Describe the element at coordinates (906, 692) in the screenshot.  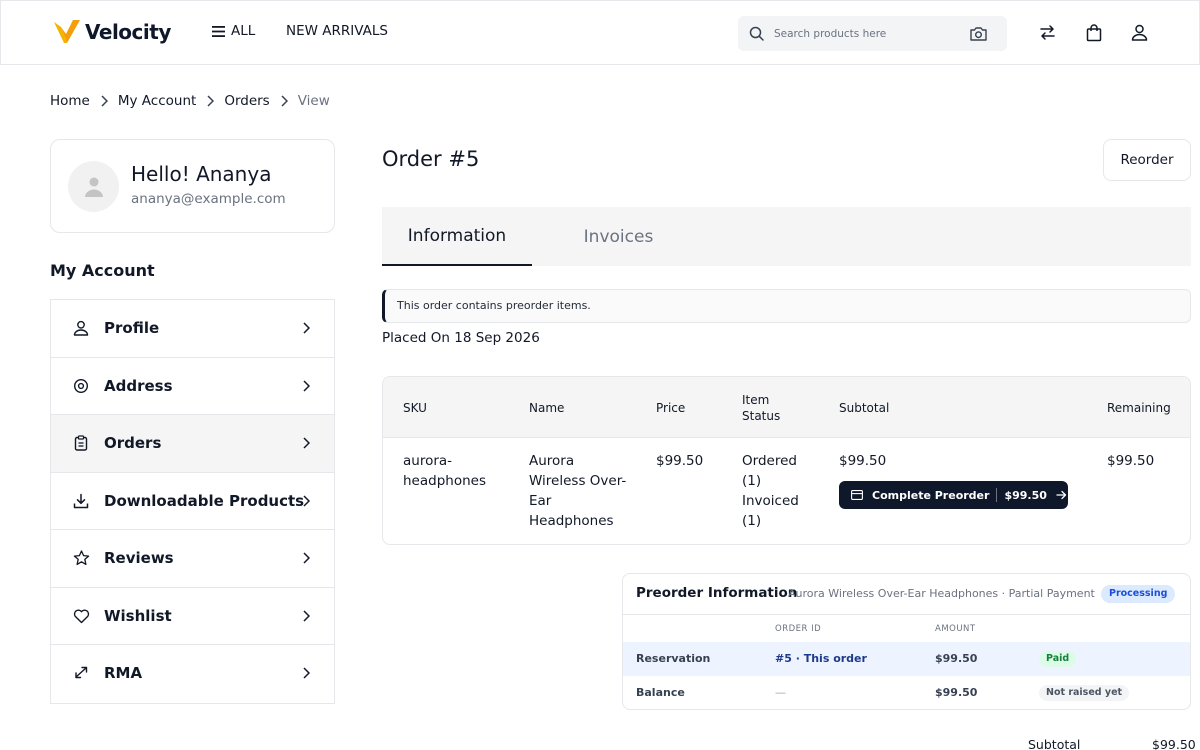
I see `table-row: Balance — $99.50 Not raised yet` at that location.